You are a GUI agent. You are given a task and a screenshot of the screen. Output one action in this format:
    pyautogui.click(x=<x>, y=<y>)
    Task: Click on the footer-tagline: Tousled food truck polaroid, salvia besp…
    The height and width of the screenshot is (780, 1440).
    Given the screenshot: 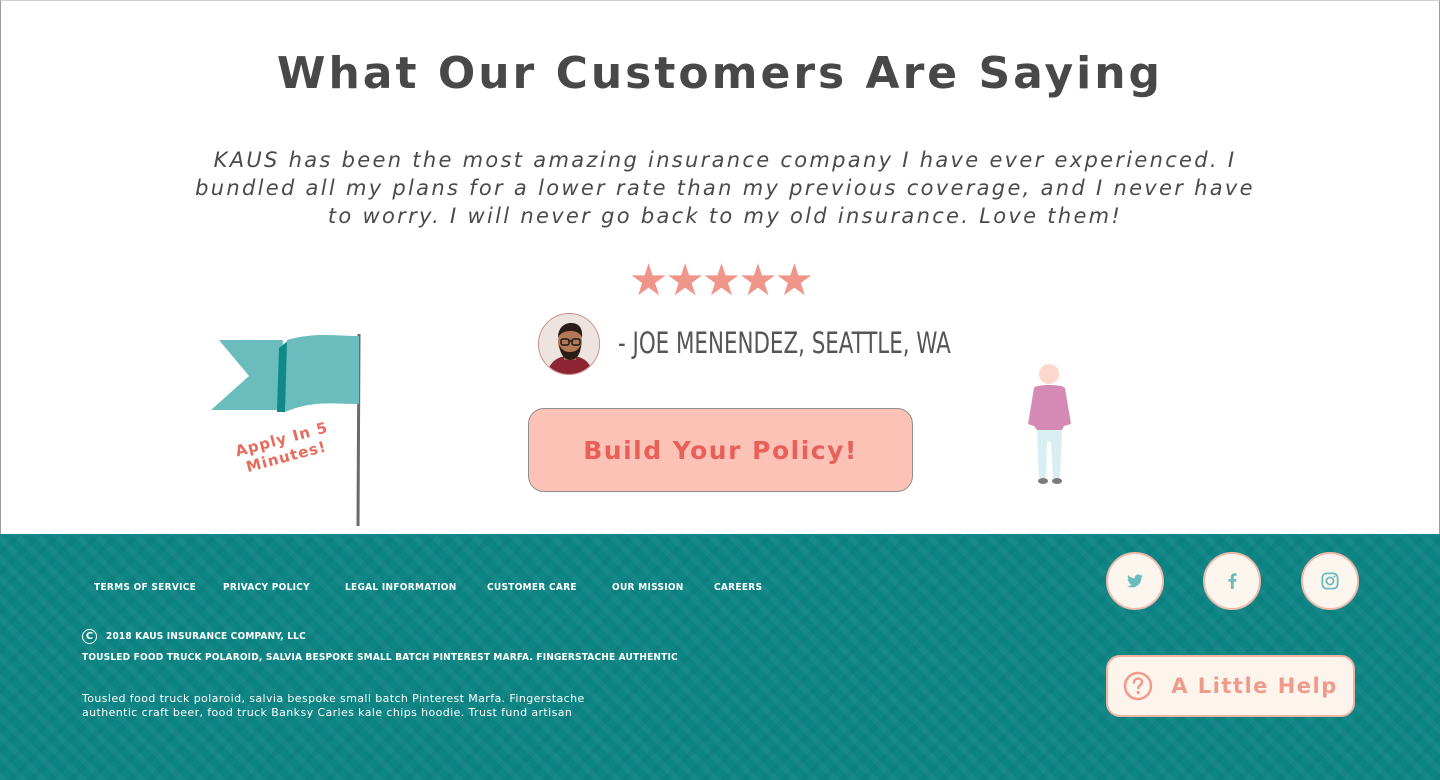 What is the action you would take?
    pyautogui.click(x=380, y=657)
    